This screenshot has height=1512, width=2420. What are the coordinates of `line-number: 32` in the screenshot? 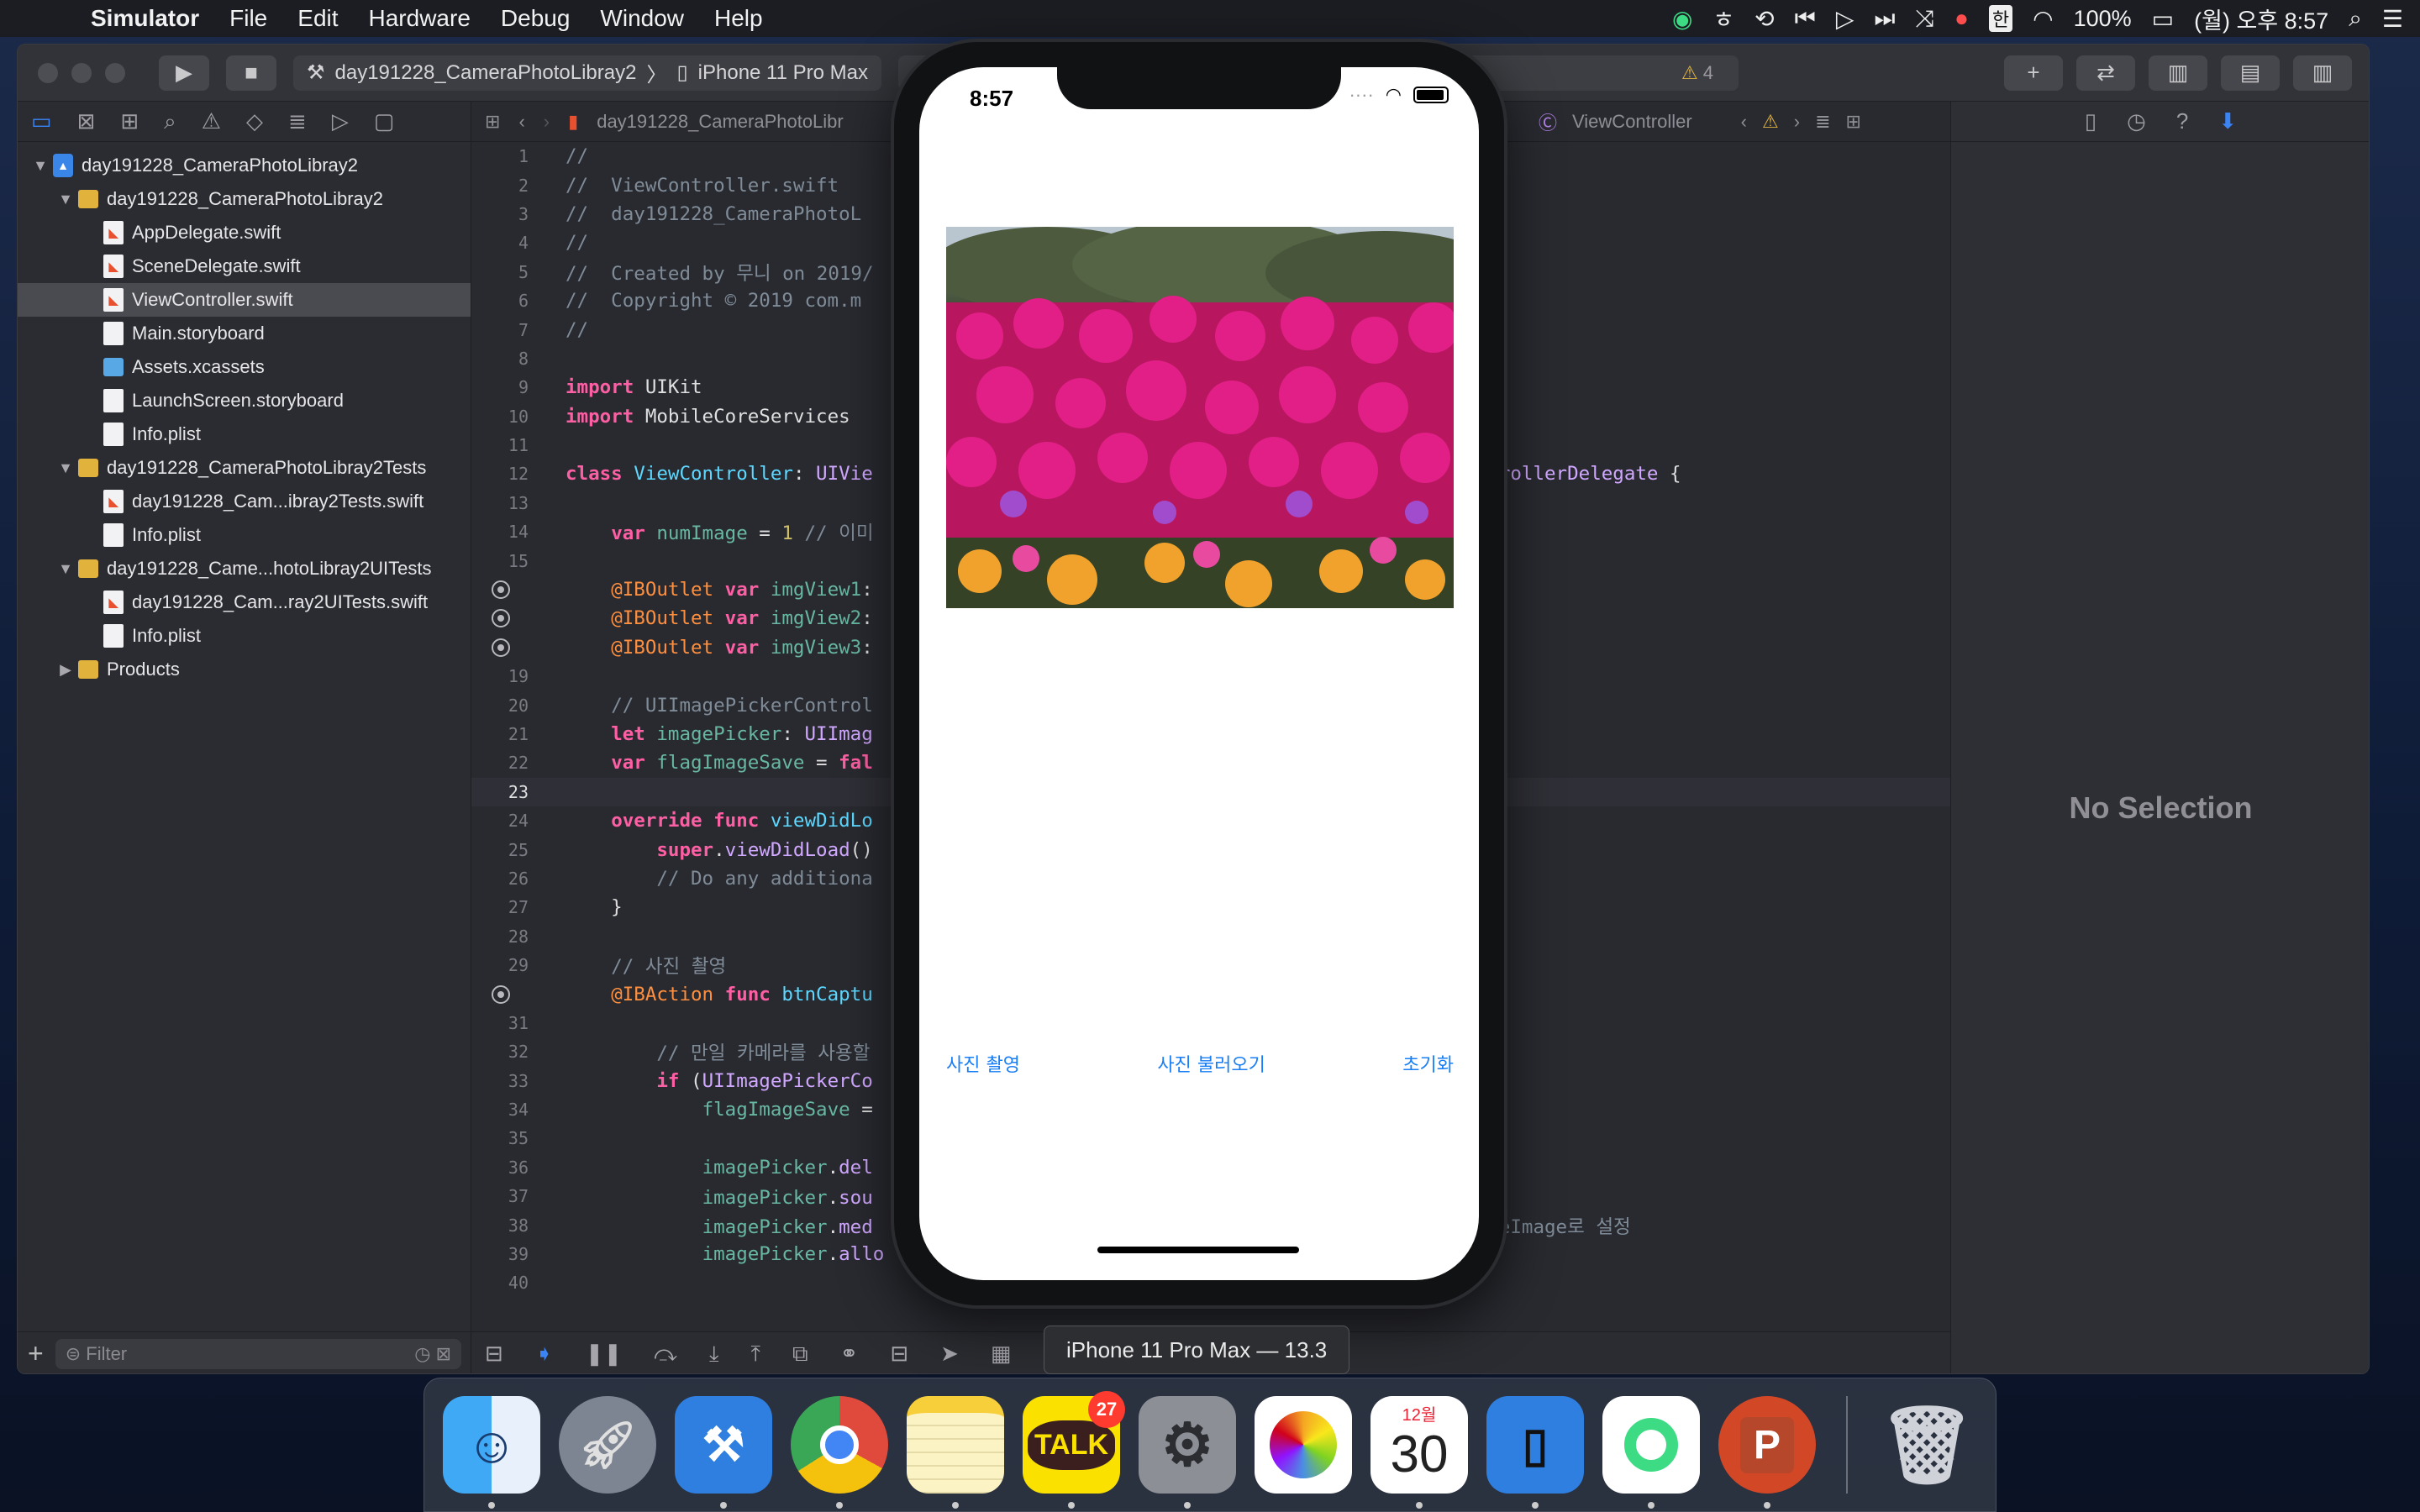 It's located at (506, 1052).